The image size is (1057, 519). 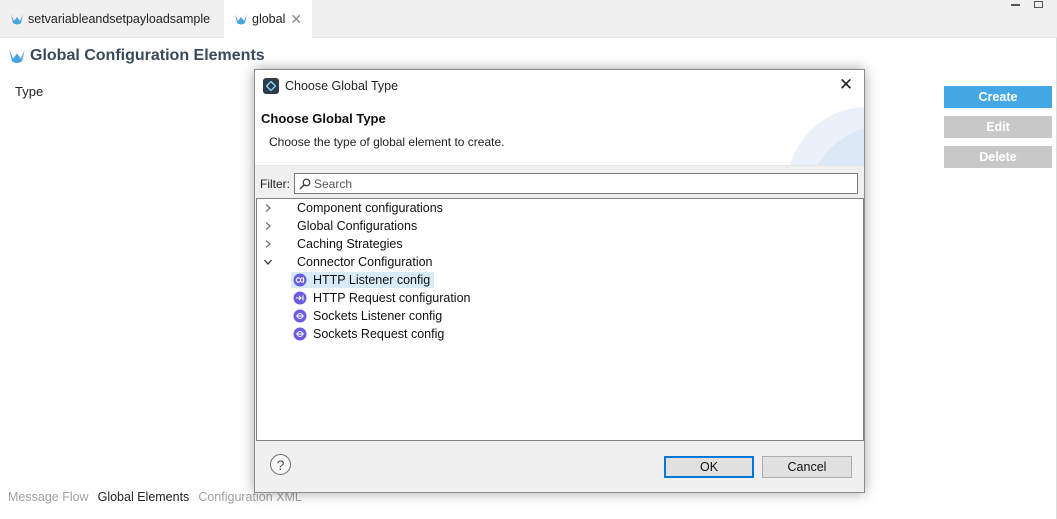 What do you see at coordinates (48, 497) in the screenshot?
I see `tab-message-flow: Message Flow` at bounding box center [48, 497].